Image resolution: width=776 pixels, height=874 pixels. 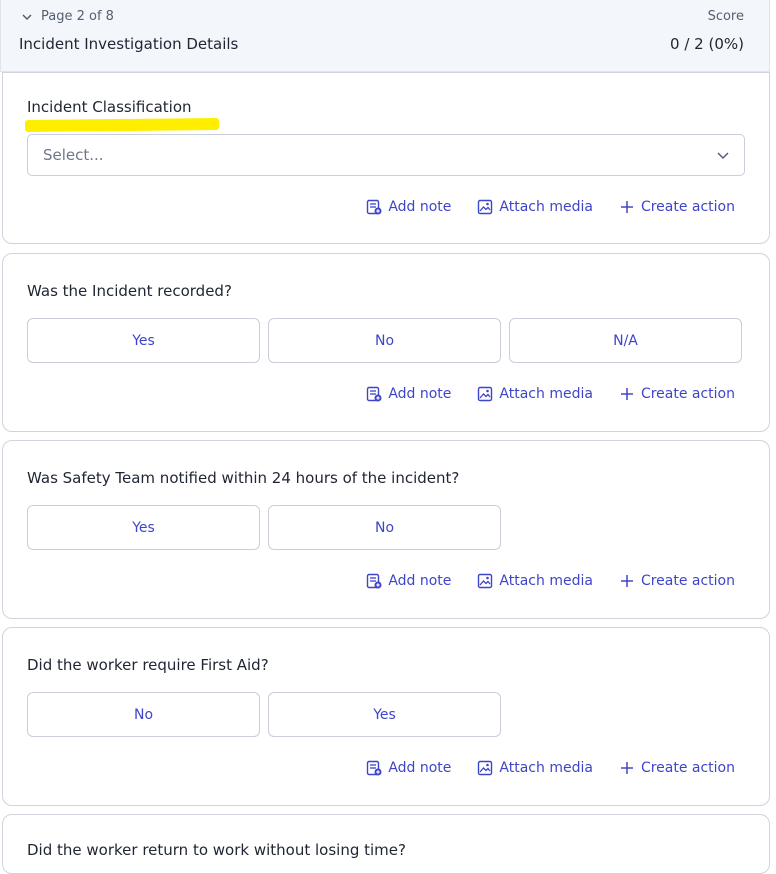 I want to click on question-title: Did the worker require First Aid?, so click(x=148, y=665).